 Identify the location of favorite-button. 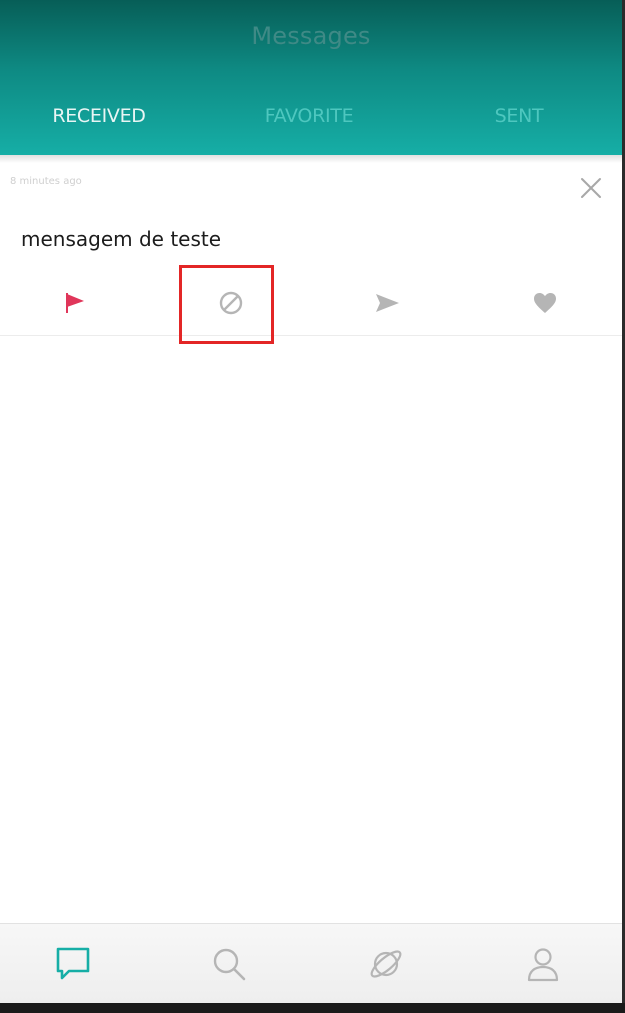
(545, 303).